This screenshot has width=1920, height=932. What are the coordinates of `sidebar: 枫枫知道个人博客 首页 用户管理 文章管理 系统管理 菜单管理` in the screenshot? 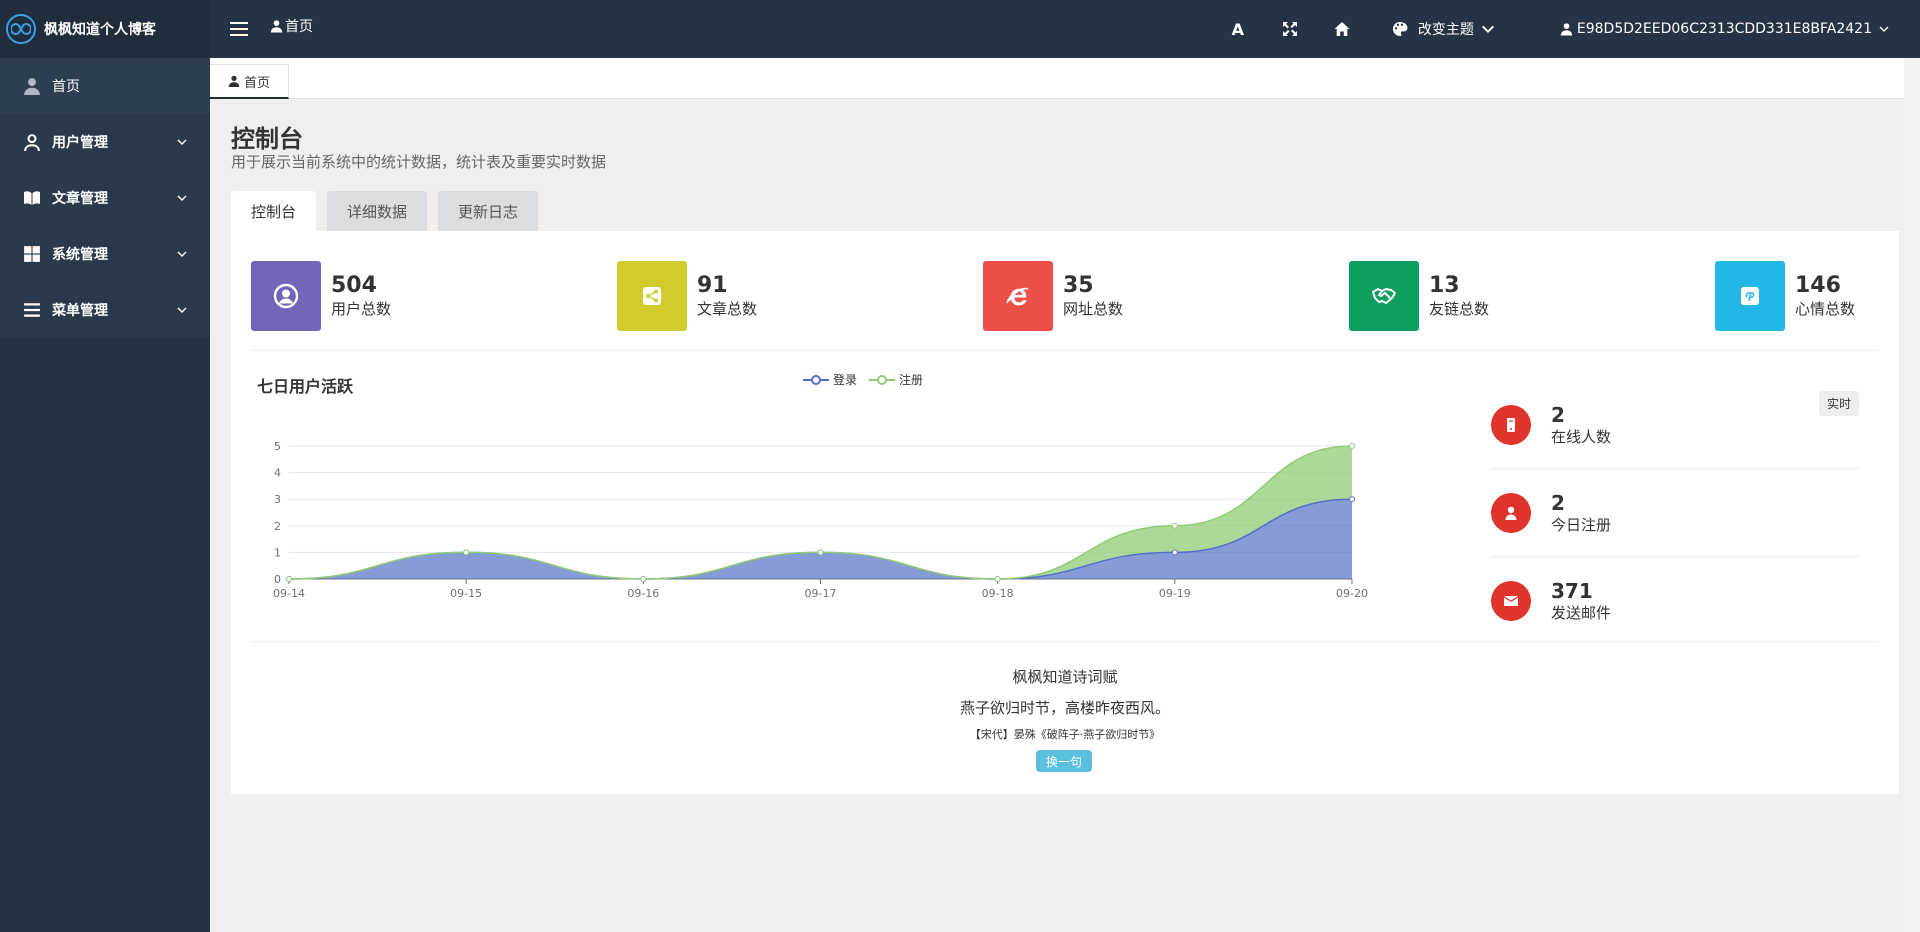 It's located at (105, 466).